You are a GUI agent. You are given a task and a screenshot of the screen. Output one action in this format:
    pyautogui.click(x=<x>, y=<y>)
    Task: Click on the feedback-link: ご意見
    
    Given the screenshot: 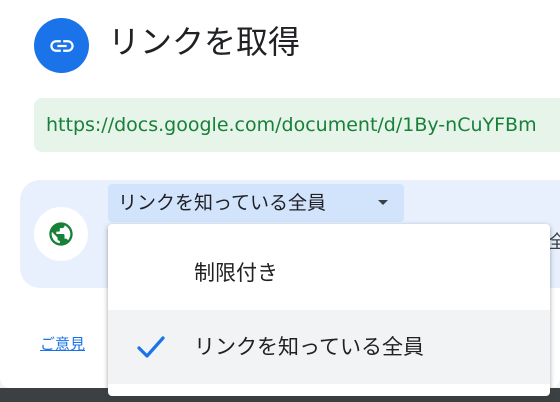 What is the action you would take?
    pyautogui.click(x=62, y=344)
    